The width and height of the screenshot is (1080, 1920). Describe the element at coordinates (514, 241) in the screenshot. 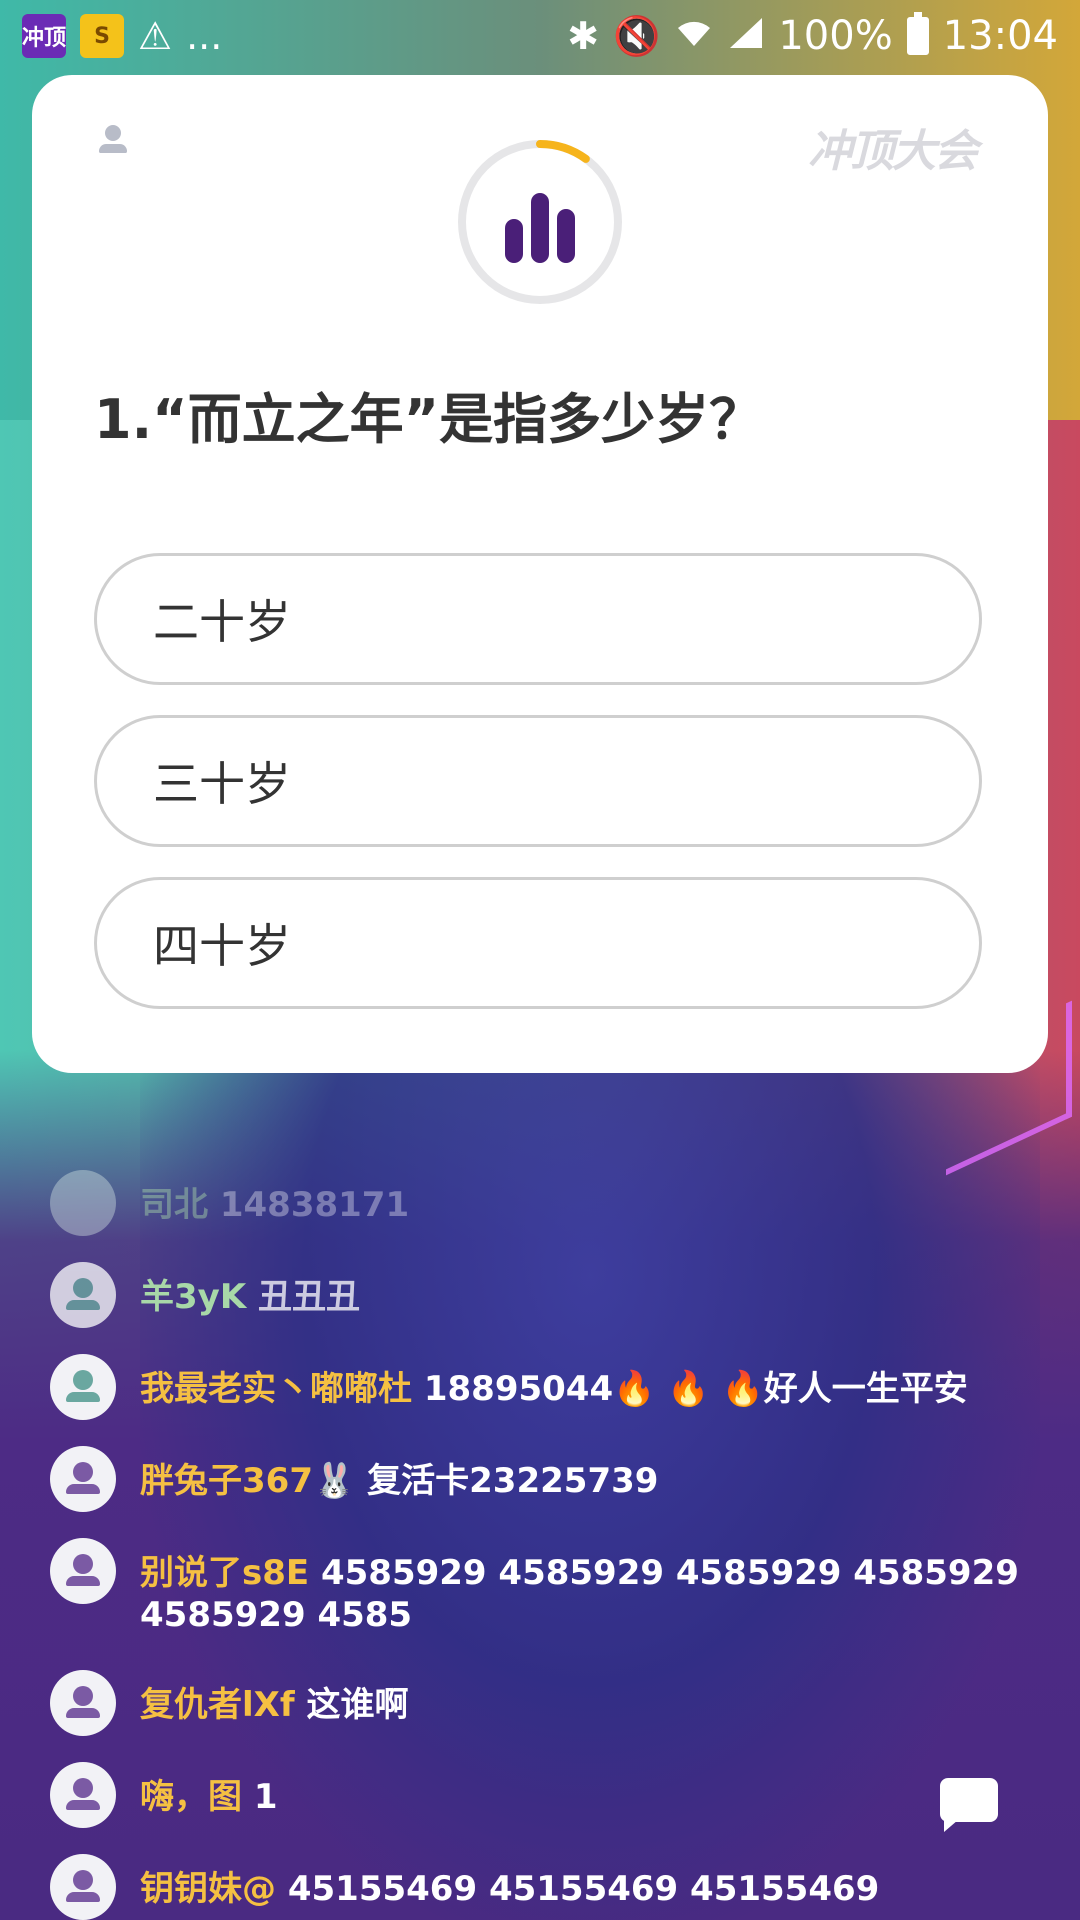

I see `timer-bar-left` at that location.